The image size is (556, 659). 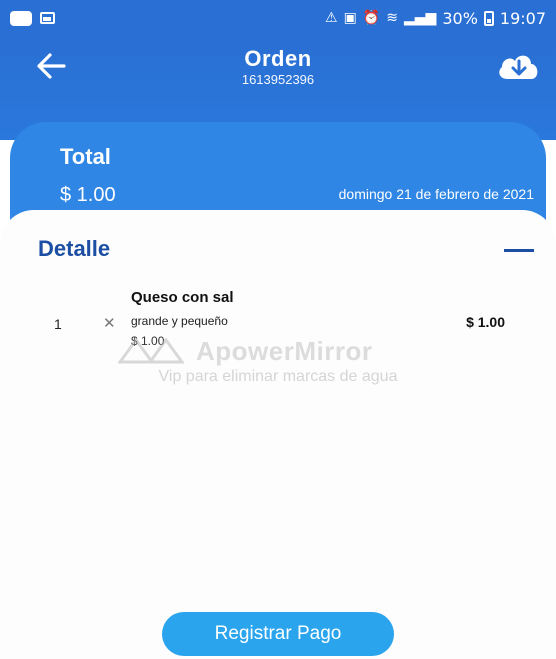 I want to click on wifi-signal-icon: ≋, so click(x=392, y=18).